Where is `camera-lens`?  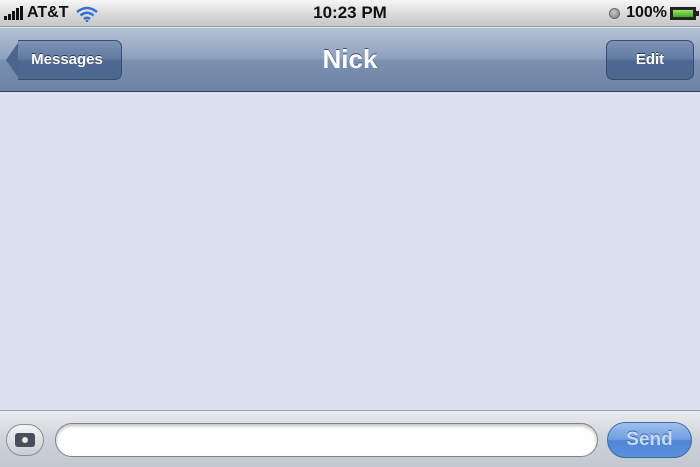
camera-lens is located at coordinates (25, 440).